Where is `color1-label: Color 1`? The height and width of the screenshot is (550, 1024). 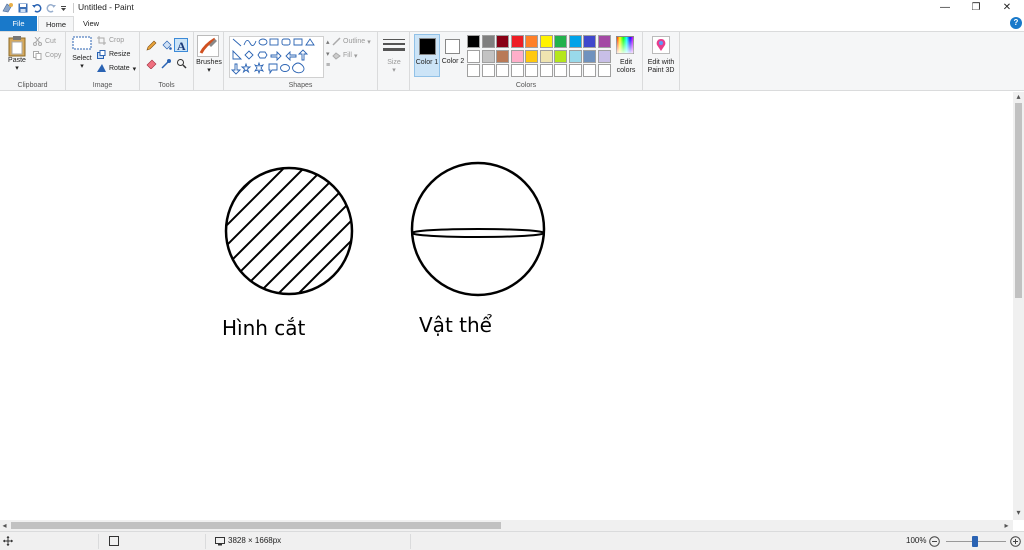 color1-label: Color 1 is located at coordinates (427, 62).